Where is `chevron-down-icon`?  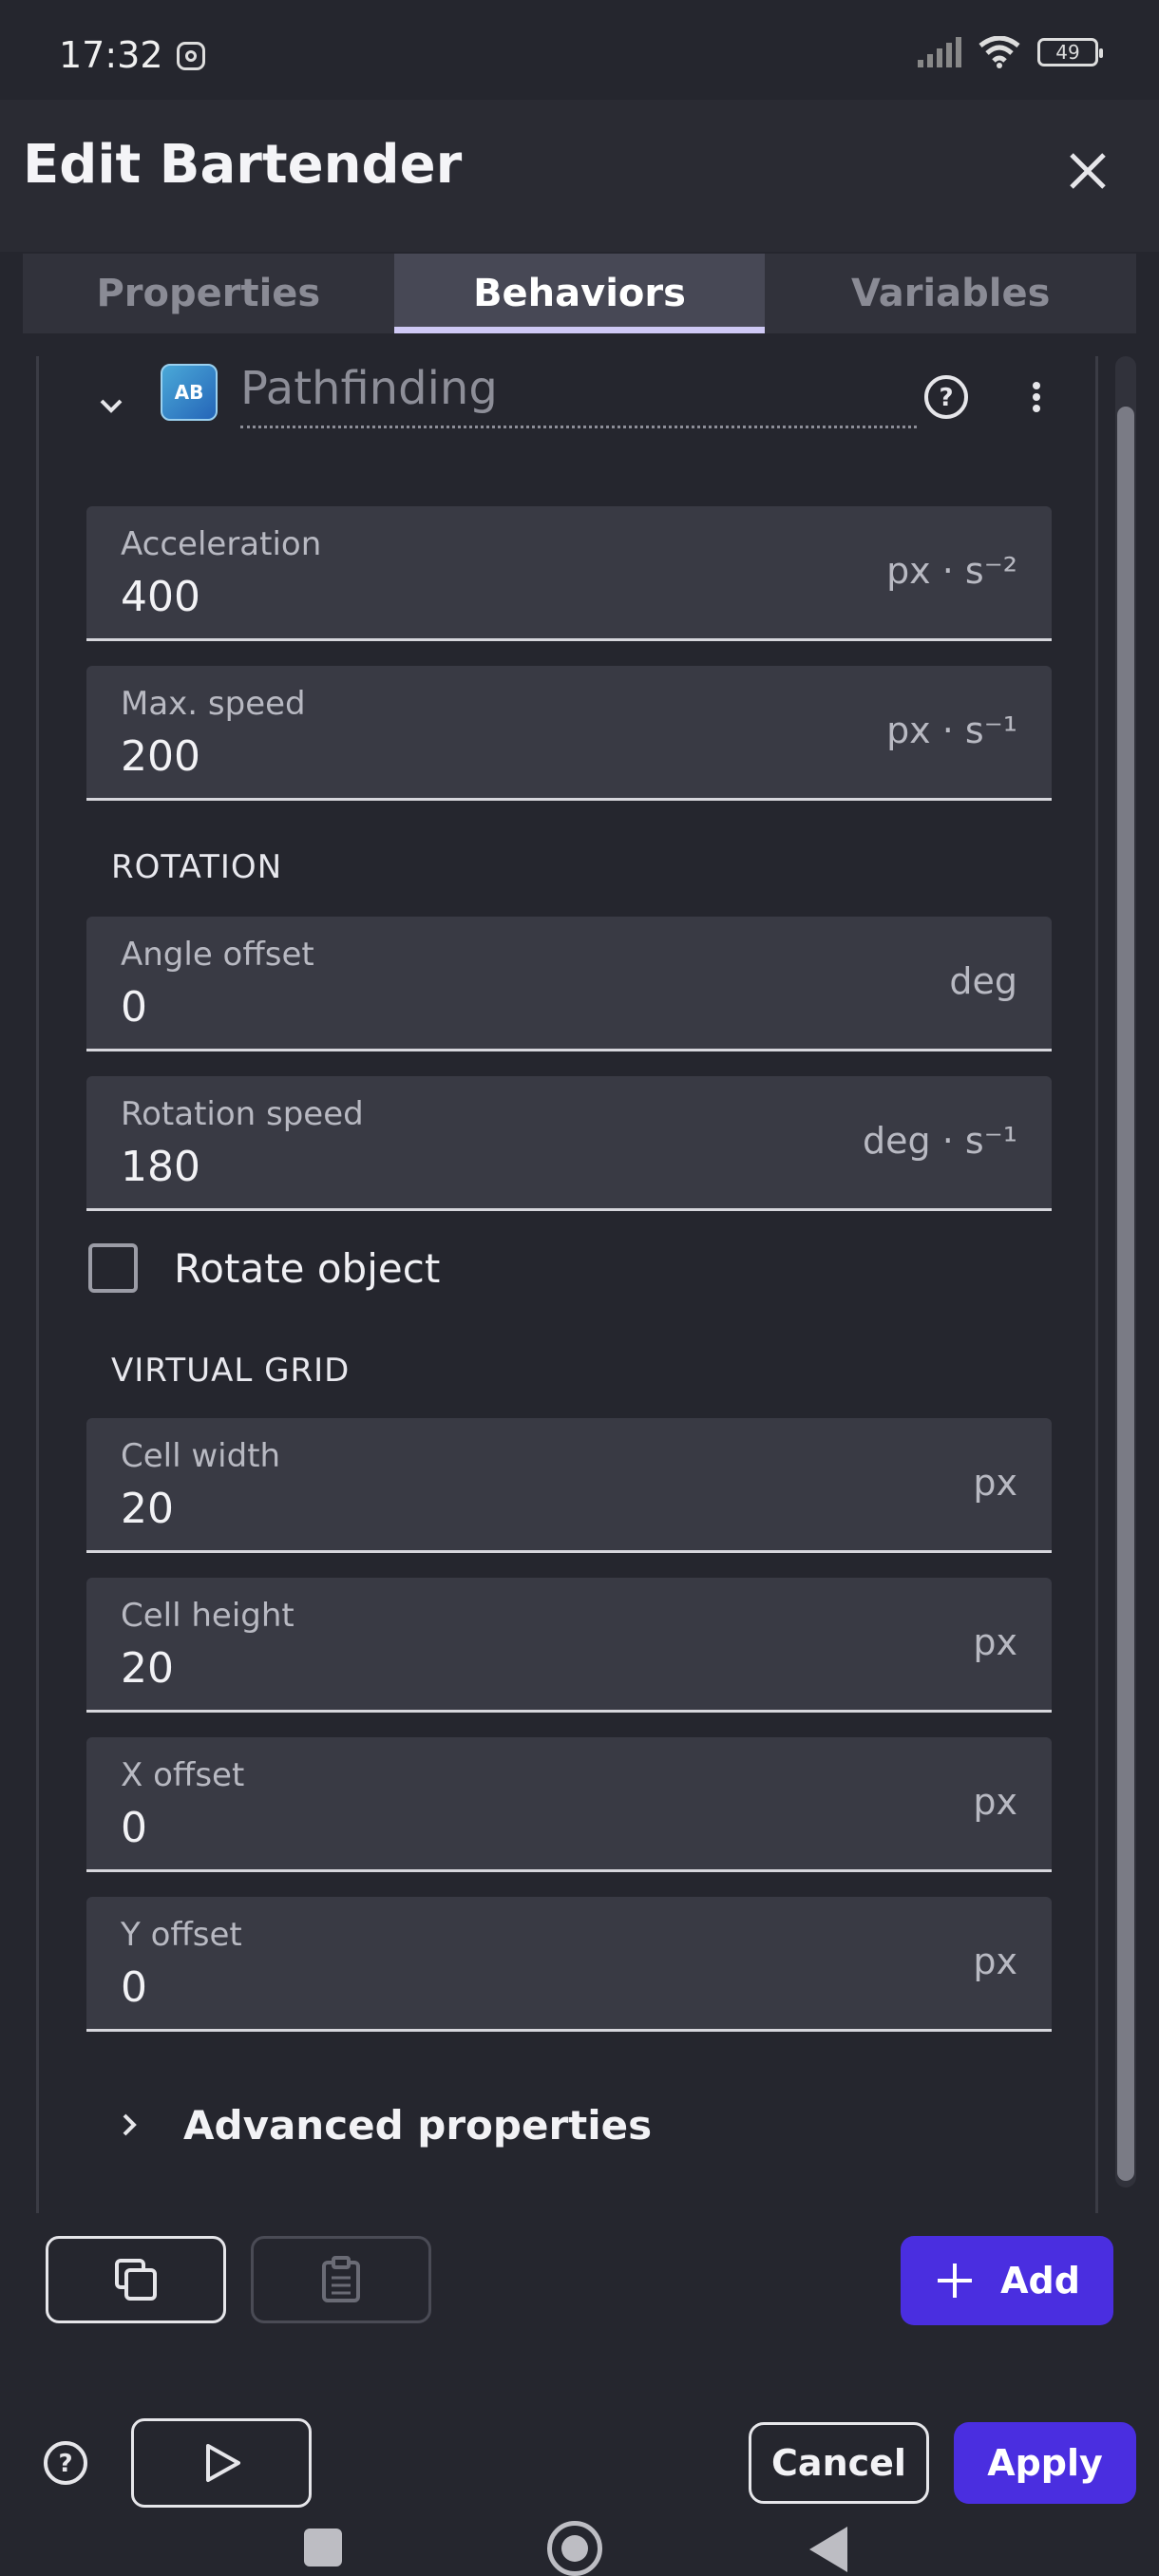
chevron-down-icon is located at coordinates (111, 407).